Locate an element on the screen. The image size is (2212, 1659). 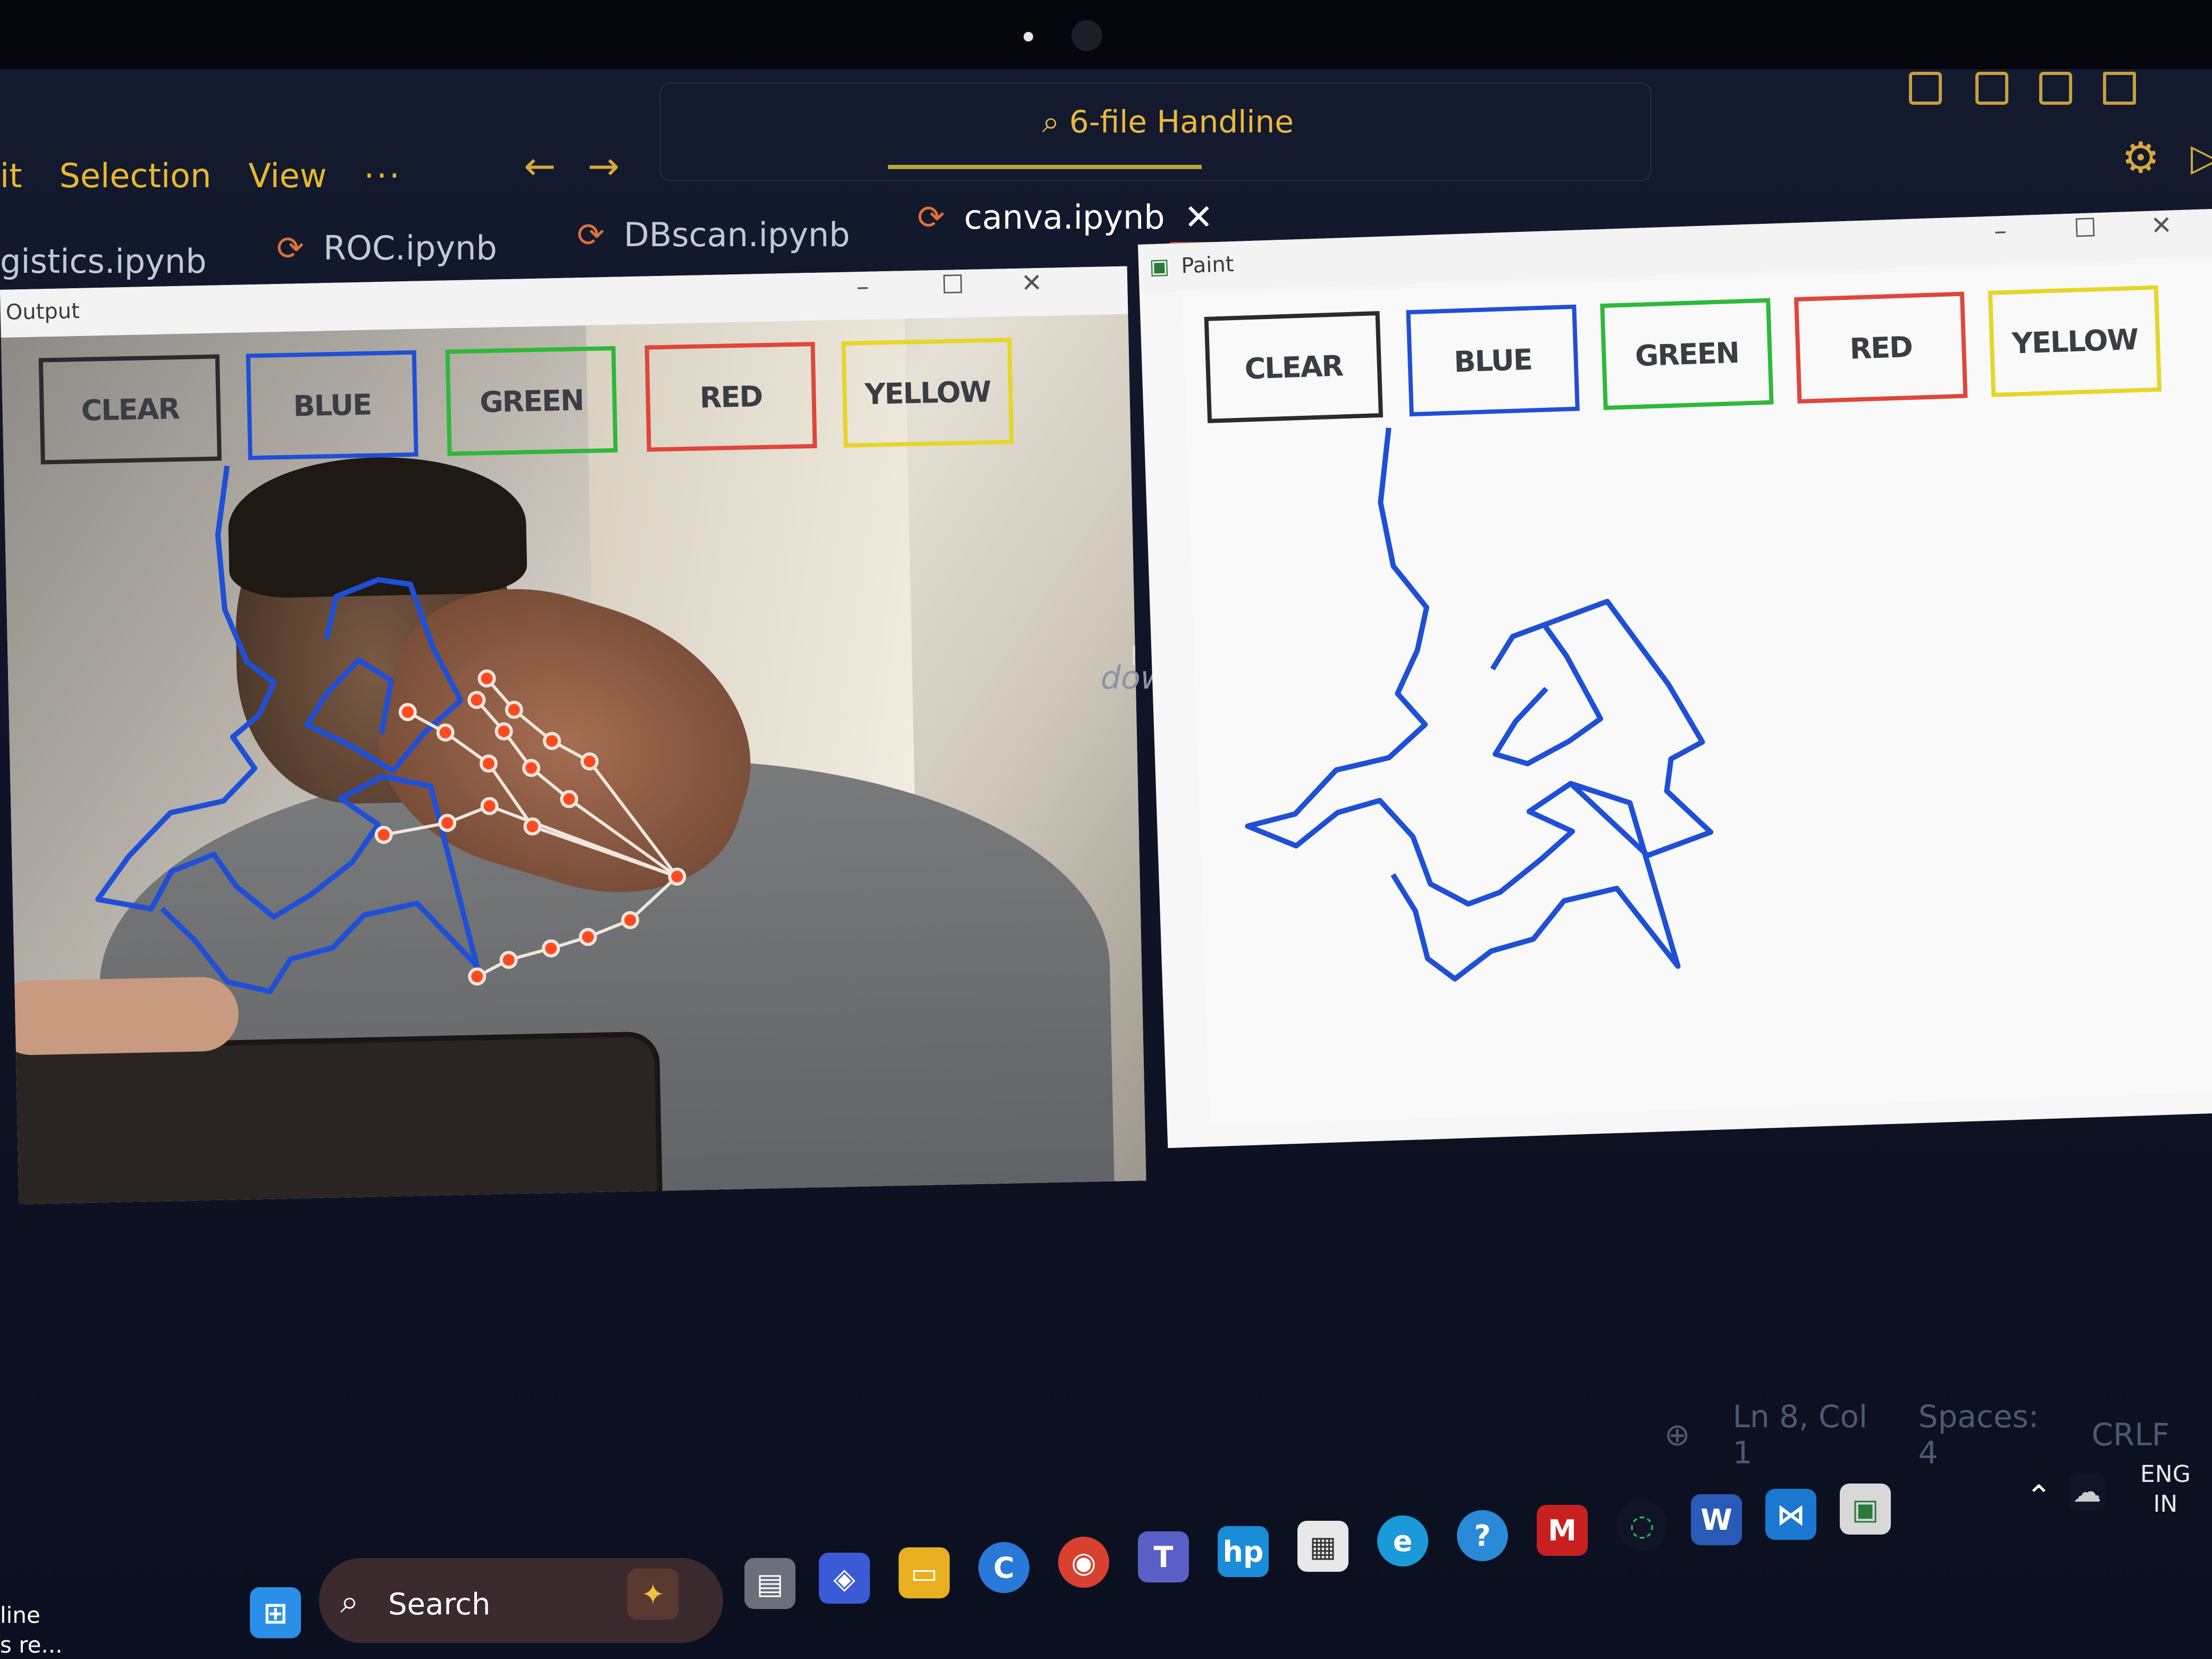
teams-icon: T is located at coordinates (1163, 1556).